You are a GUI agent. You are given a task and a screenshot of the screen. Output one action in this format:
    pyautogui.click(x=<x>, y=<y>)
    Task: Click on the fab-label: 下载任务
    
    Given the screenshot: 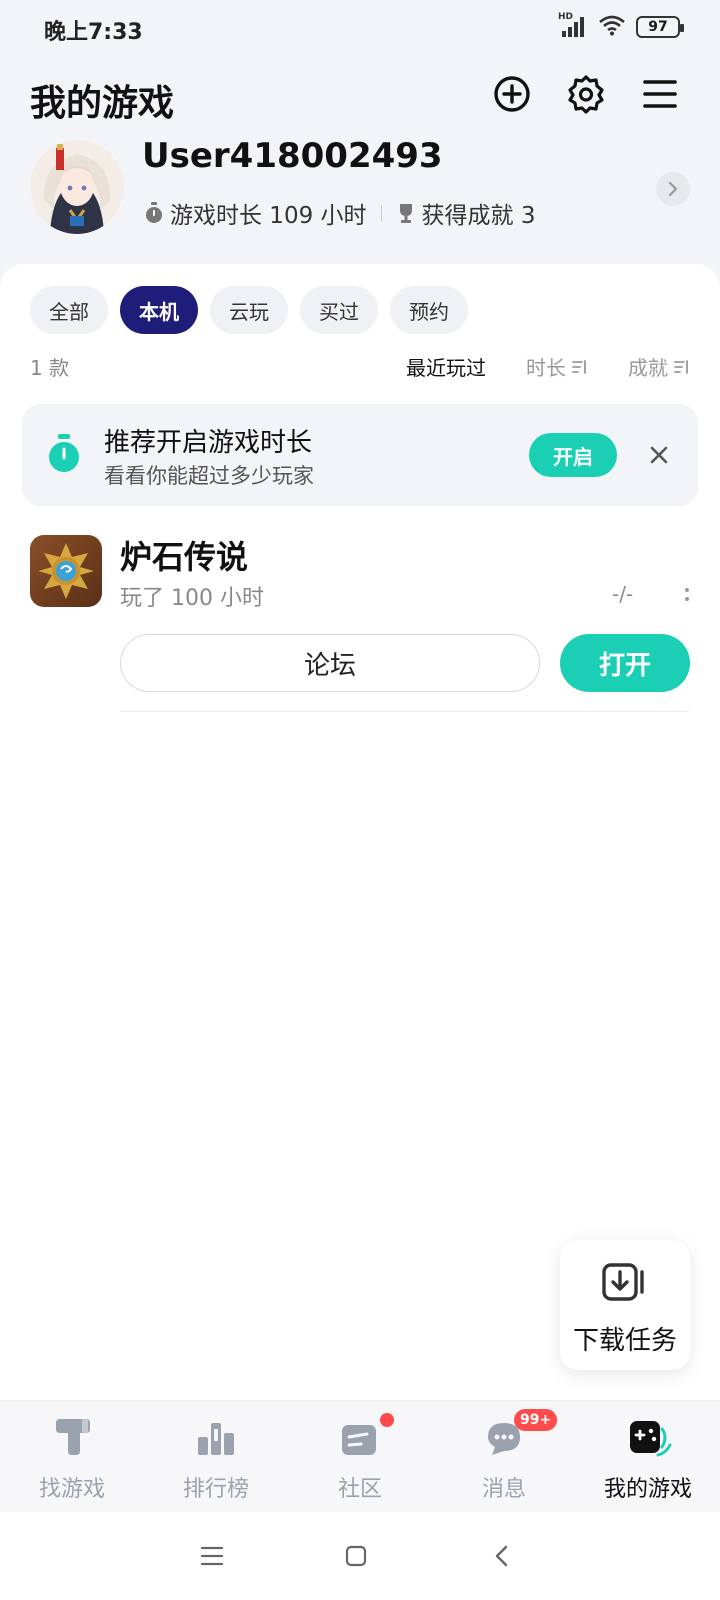 What is the action you would take?
    pyautogui.click(x=624, y=1341)
    